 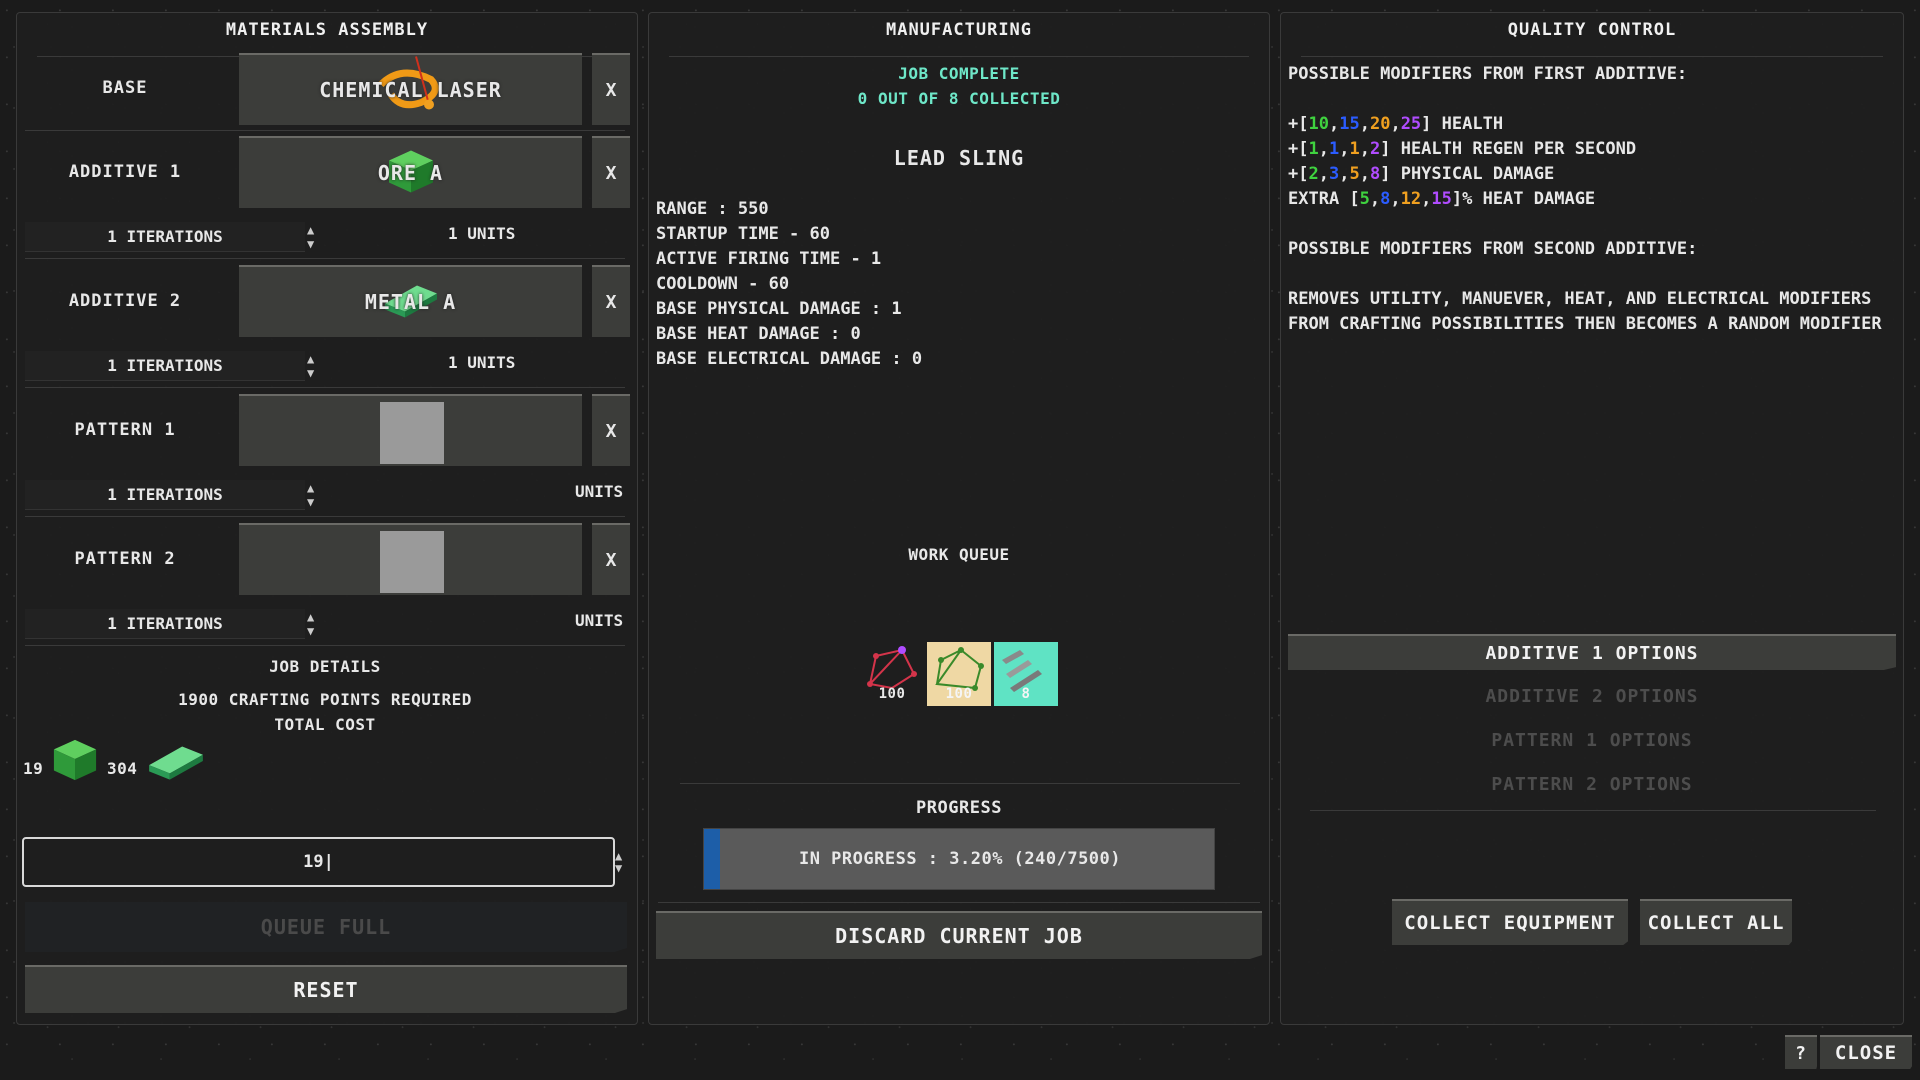 I want to click on progress-title: PROGRESS, so click(x=959, y=808).